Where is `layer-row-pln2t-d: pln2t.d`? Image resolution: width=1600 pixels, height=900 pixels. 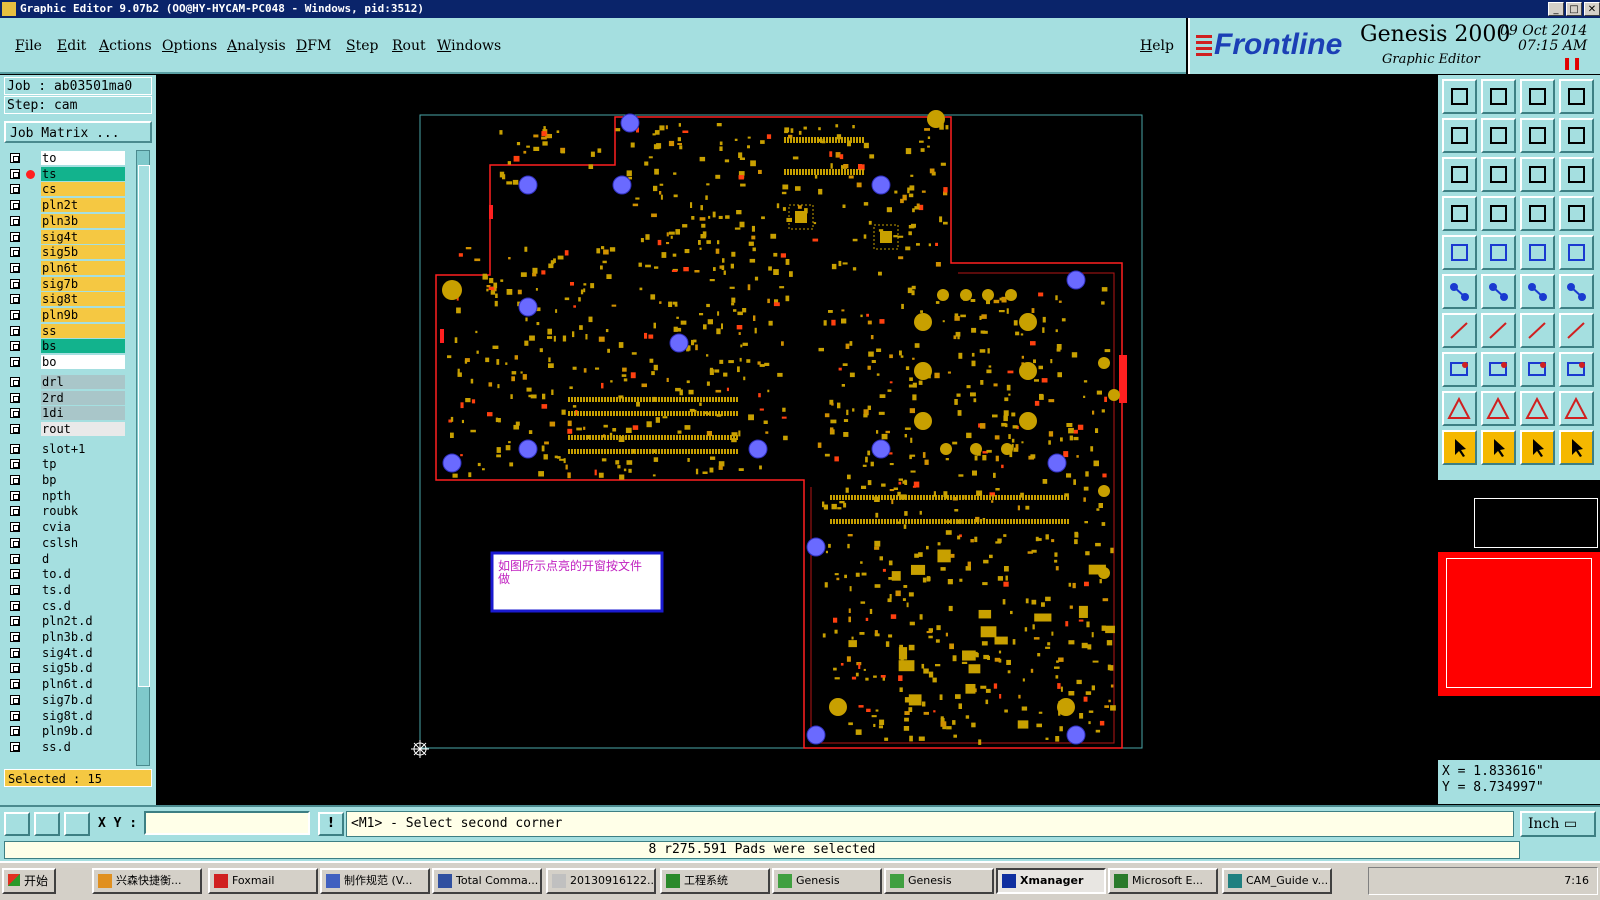 layer-row-pln2t-d: pln2t.d is located at coordinates (65, 621).